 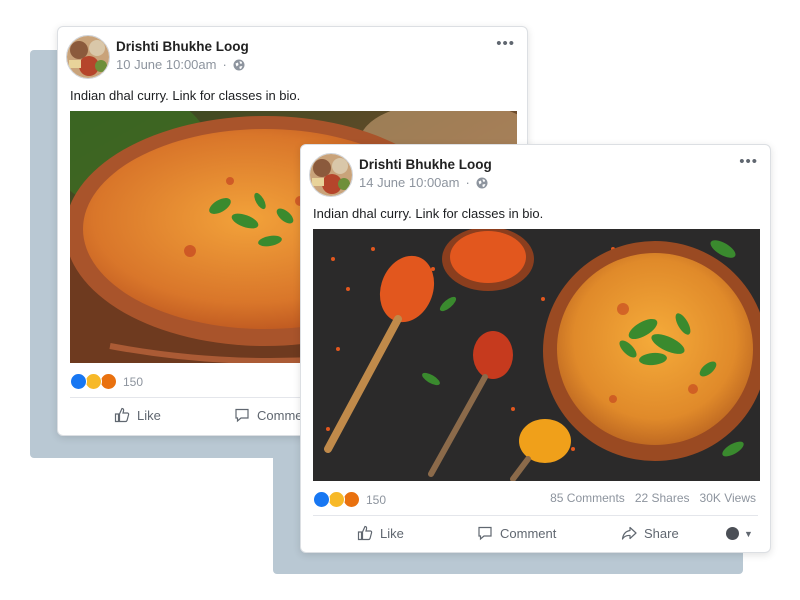 What do you see at coordinates (528, 533) in the screenshot?
I see `comment-label: Comment` at bounding box center [528, 533].